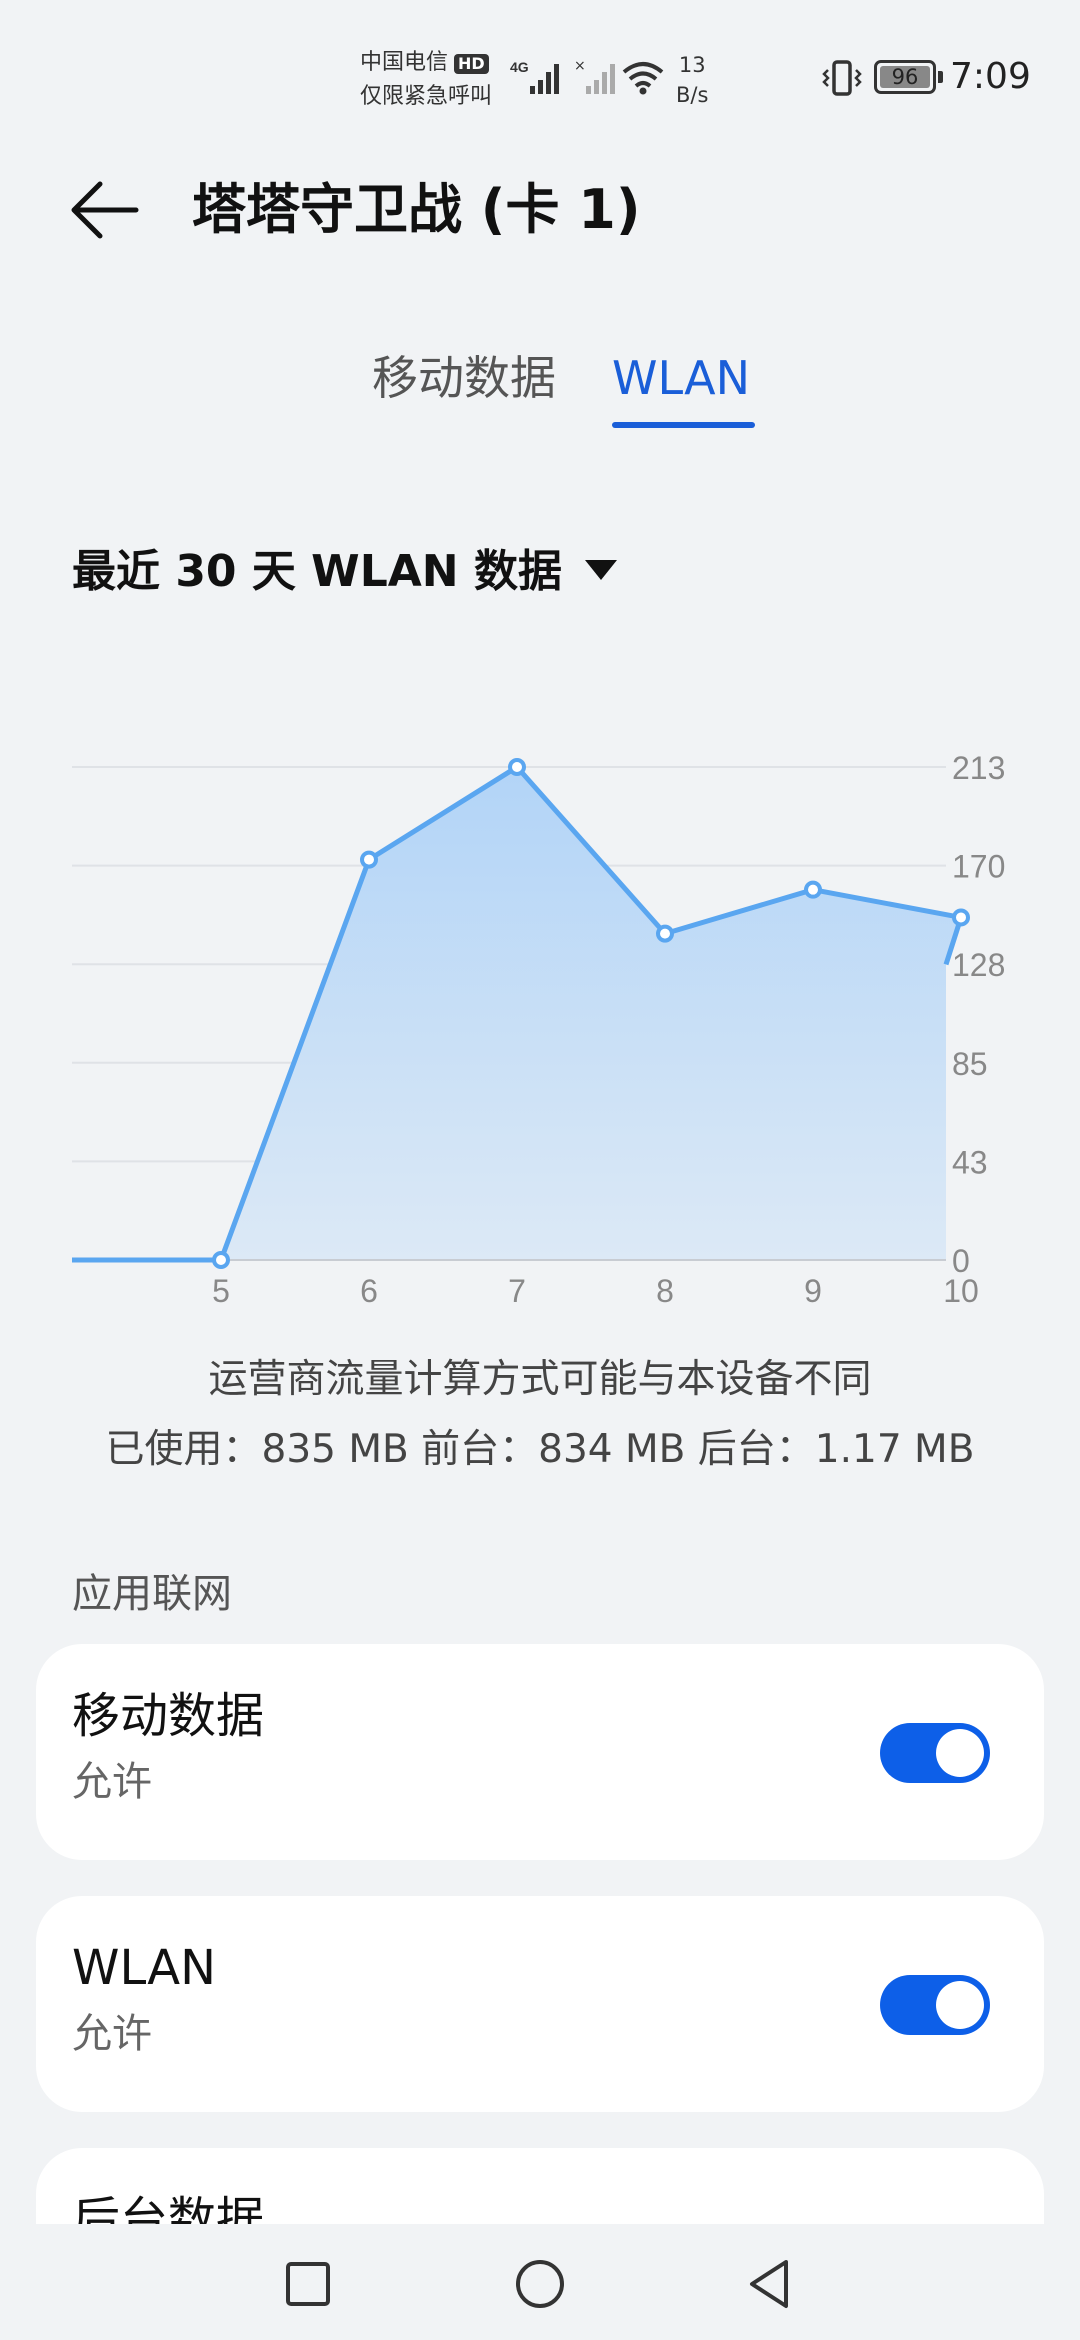 The image size is (1080, 2340). What do you see at coordinates (308, 2284) in the screenshot?
I see `square-icon` at bounding box center [308, 2284].